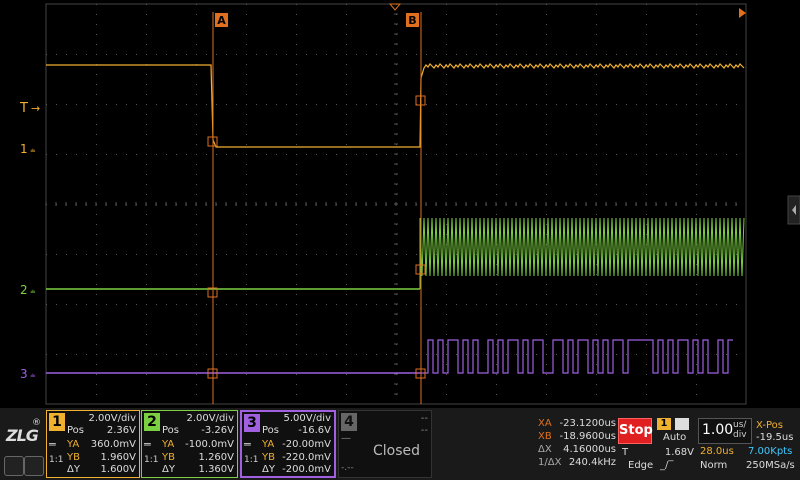 This screenshot has width=800, height=480. I want to click on ch1-ground-marker: 1, so click(24, 149).